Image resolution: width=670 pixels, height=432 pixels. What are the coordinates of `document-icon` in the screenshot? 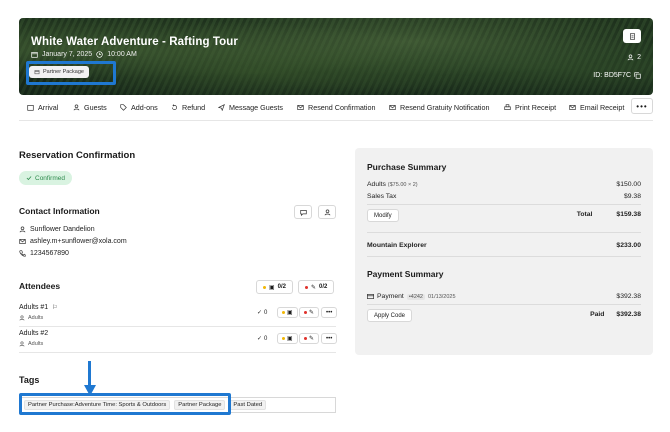 It's located at (632, 36).